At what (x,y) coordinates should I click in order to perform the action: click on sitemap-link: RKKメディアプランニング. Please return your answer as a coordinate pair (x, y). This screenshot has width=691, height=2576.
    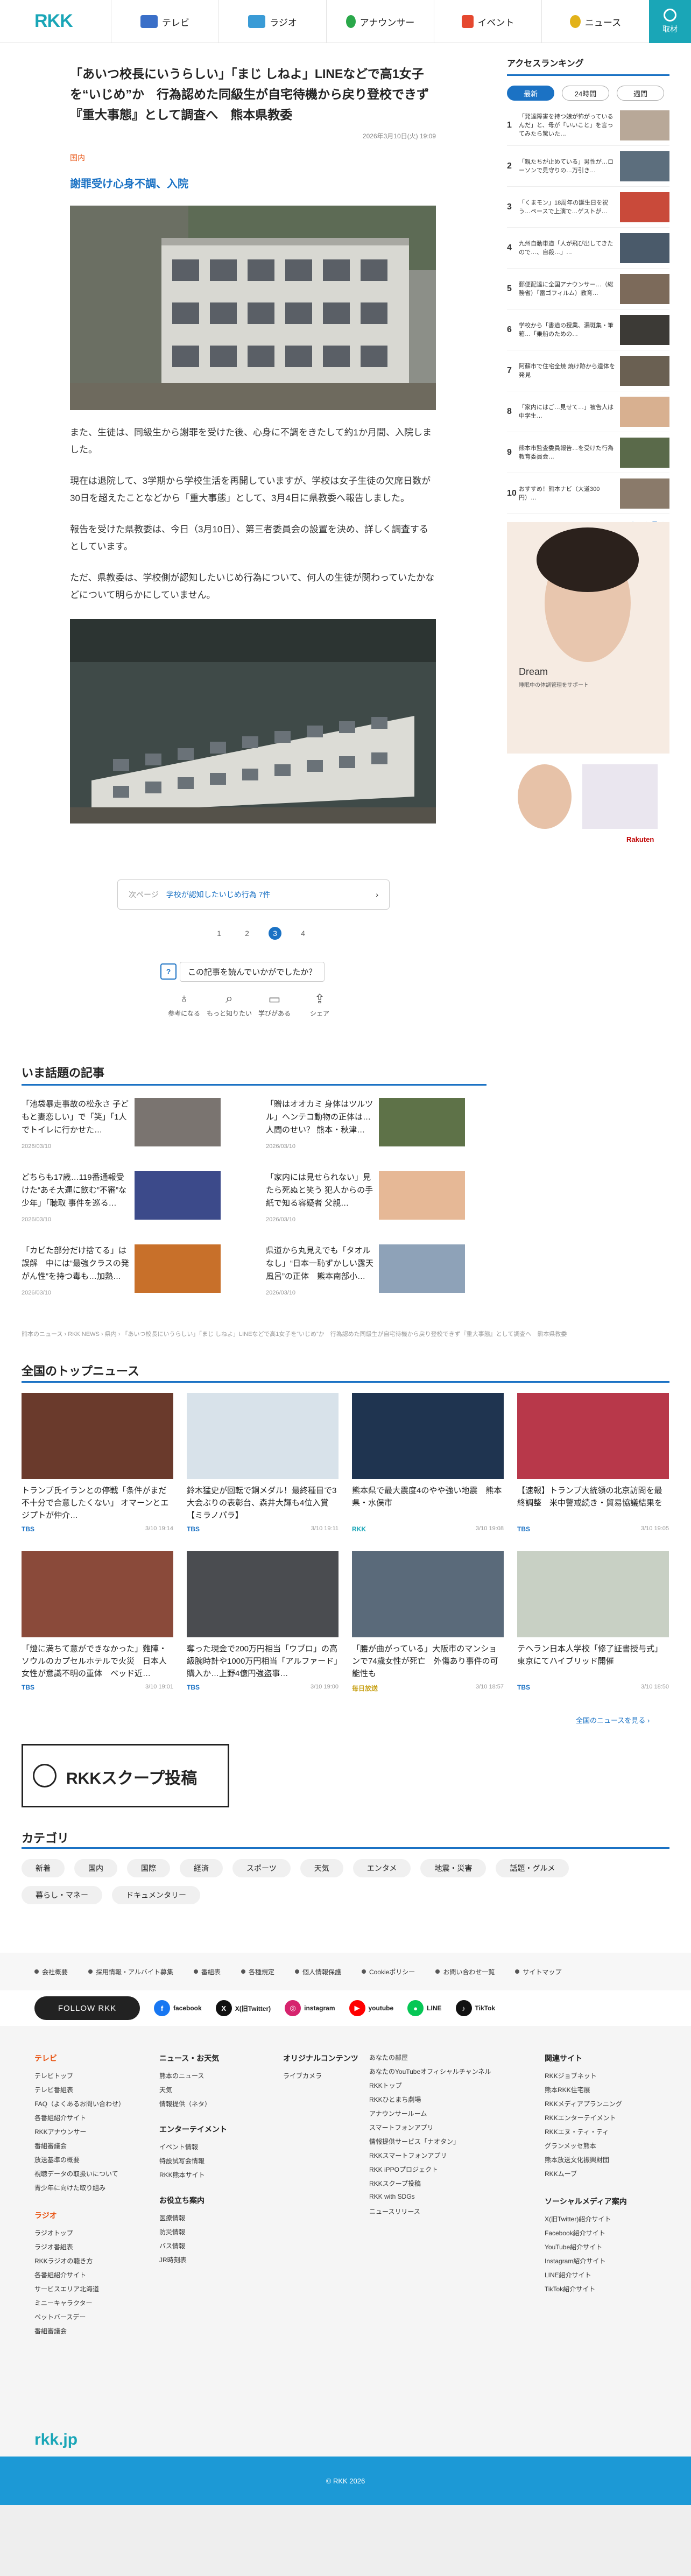
    Looking at the image, I should click on (586, 2106).